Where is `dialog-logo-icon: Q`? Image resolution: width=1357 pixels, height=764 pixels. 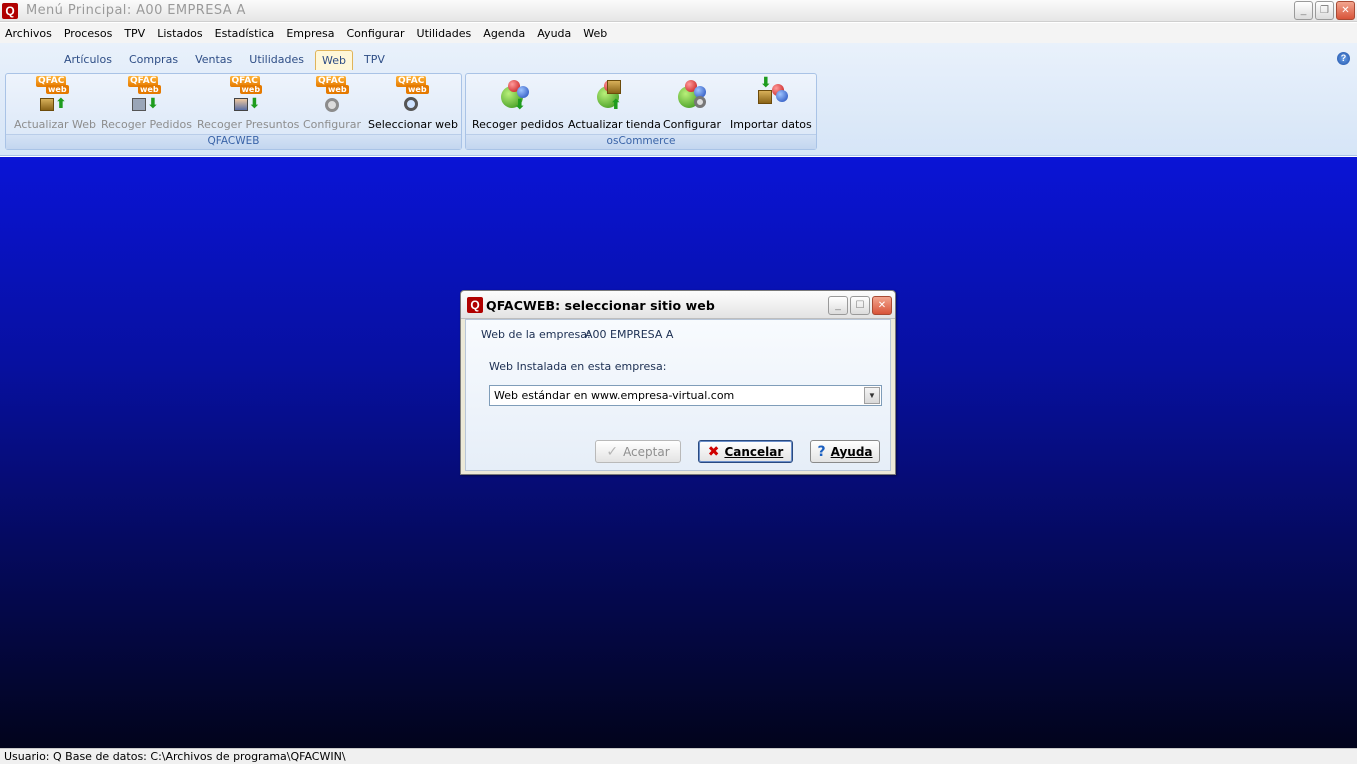
dialog-logo-icon: Q is located at coordinates (475, 305).